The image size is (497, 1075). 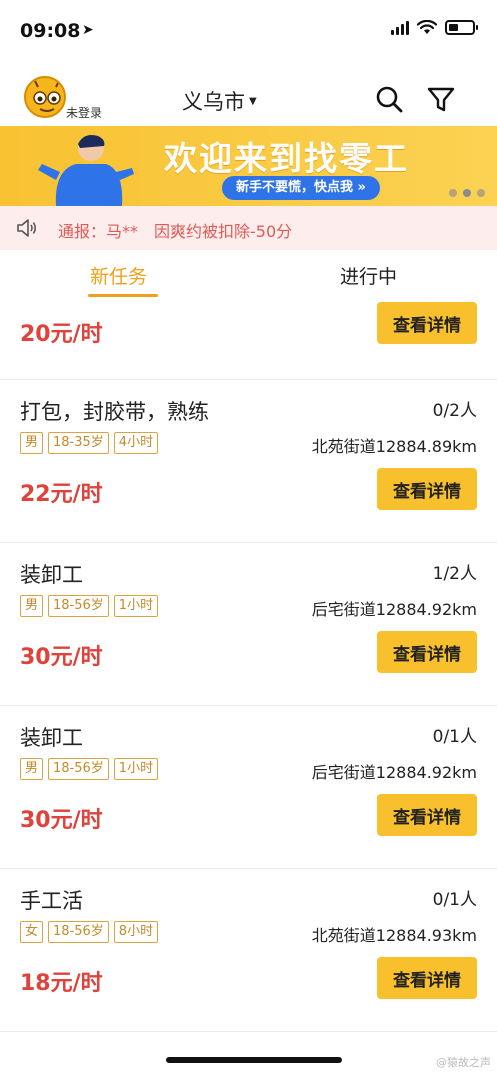 I want to click on job-headcount: 1/2人, so click(x=454, y=574).